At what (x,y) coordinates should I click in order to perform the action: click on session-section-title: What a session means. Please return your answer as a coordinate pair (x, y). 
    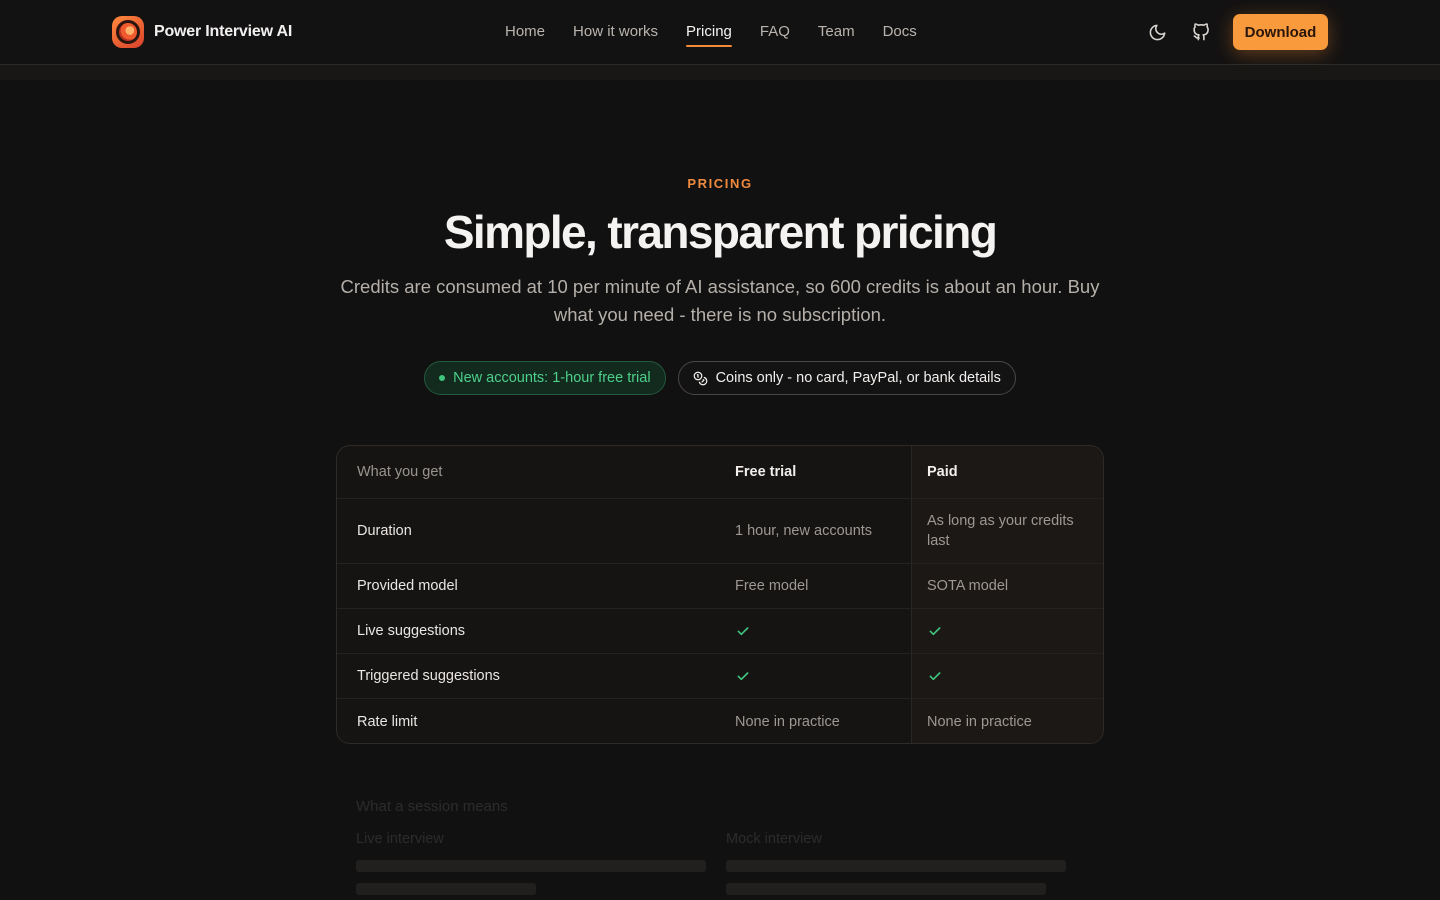
    Looking at the image, I should click on (432, 806).